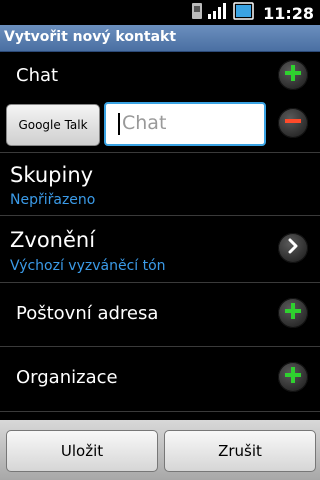 Image resolution: width=320 pixels, height=480 pixels. What do you see at coordinates (37, 75) in the screenshot?
I see `chat-label: Chat` at bounding box center [37, 75].